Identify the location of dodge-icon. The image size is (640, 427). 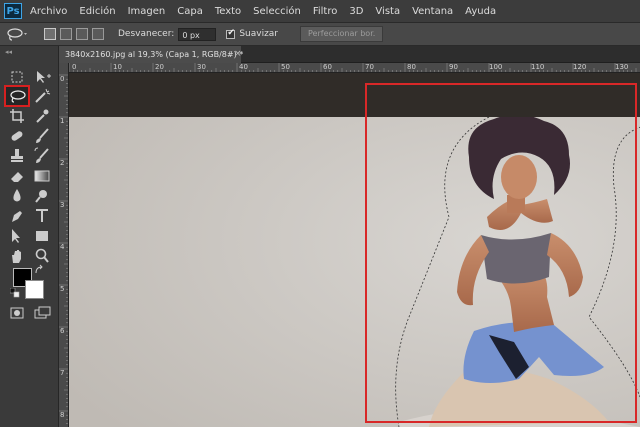
(41, 196).